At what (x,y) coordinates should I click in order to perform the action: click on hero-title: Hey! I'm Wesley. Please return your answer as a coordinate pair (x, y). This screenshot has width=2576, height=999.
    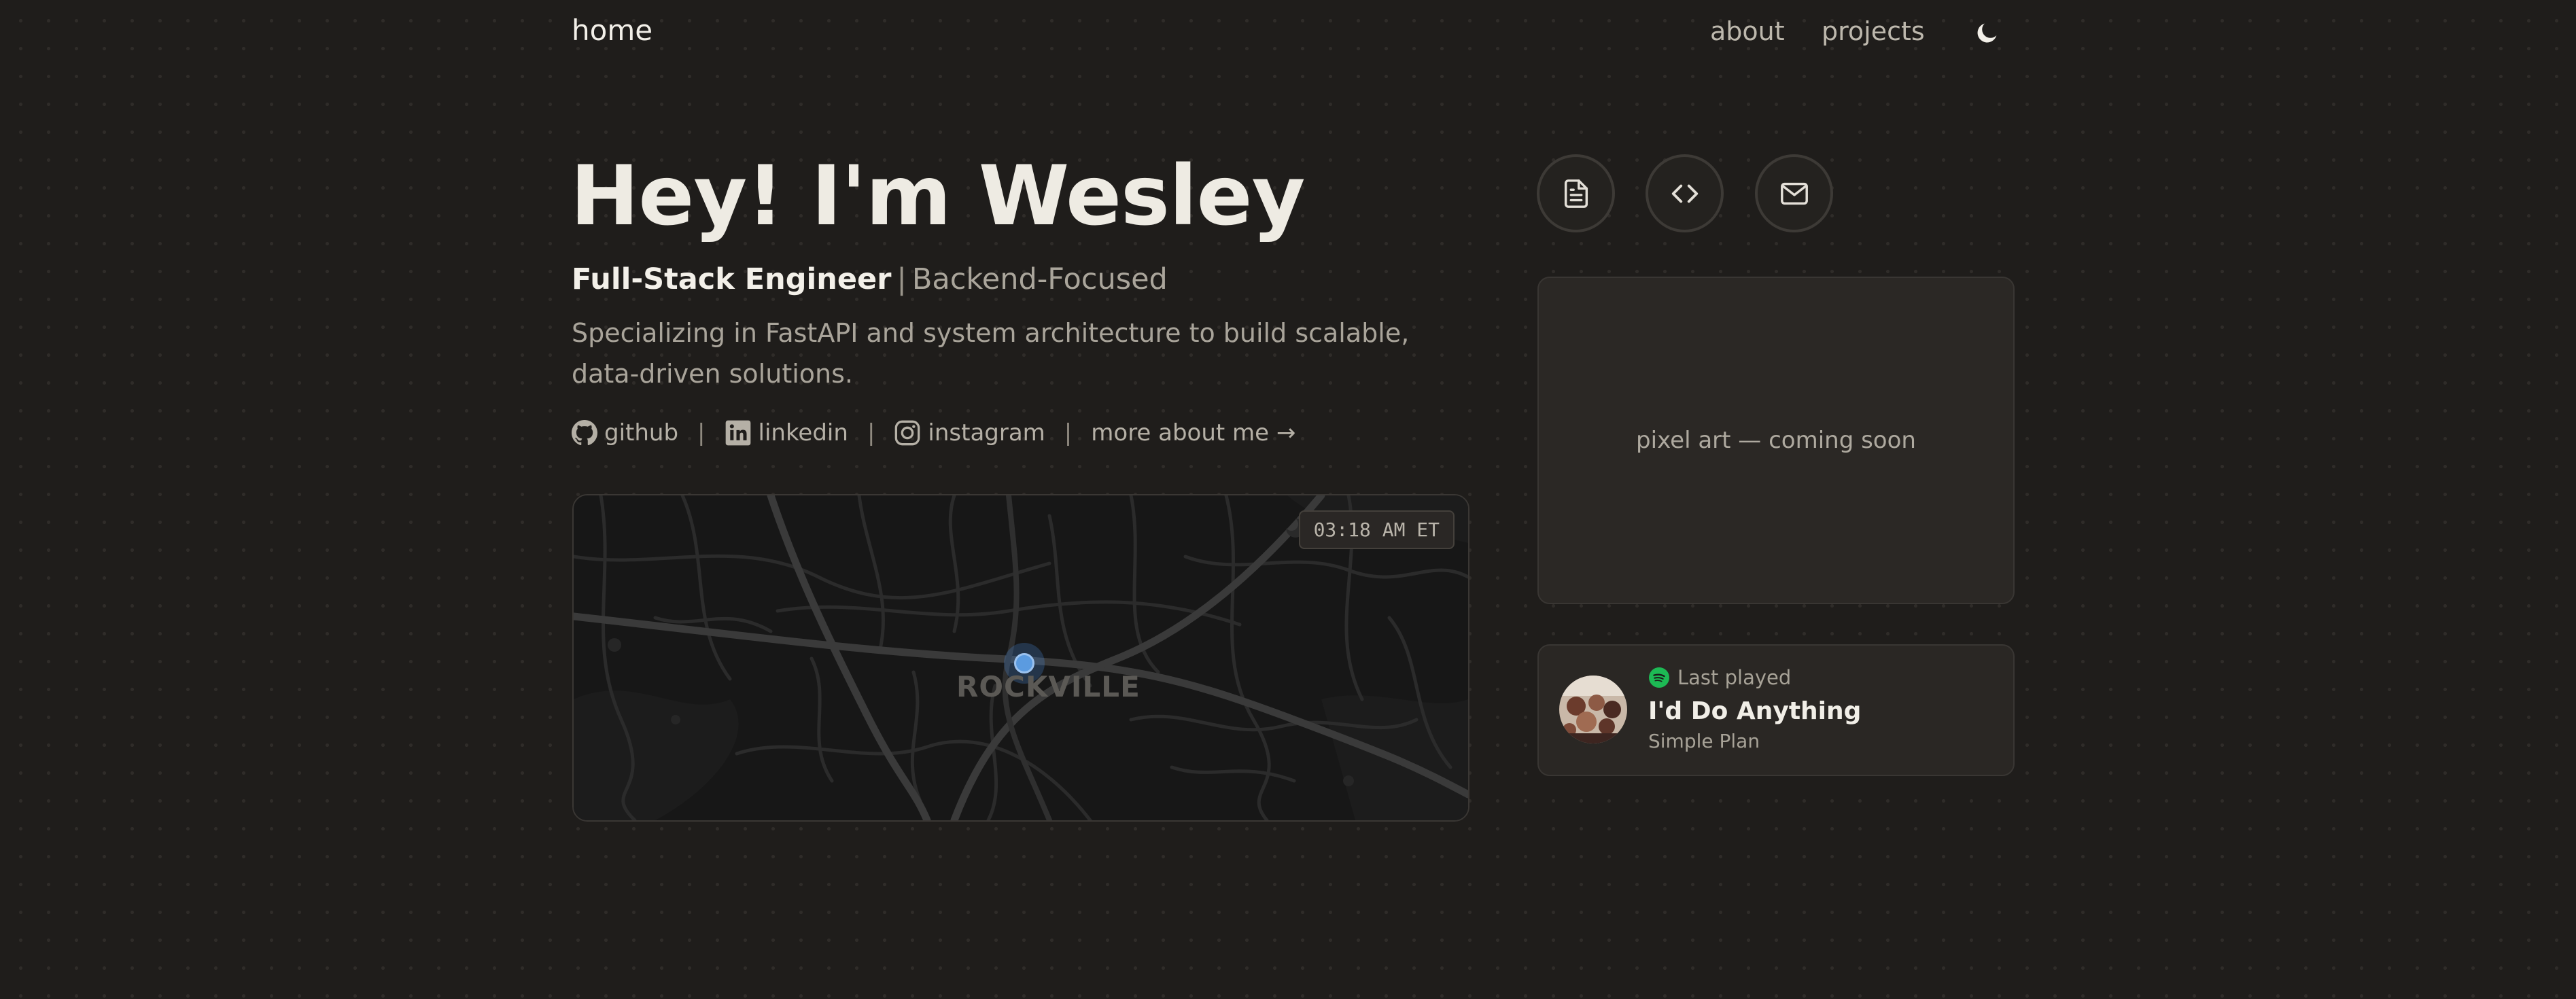
    Looking at the image, I should click on (937, 196).